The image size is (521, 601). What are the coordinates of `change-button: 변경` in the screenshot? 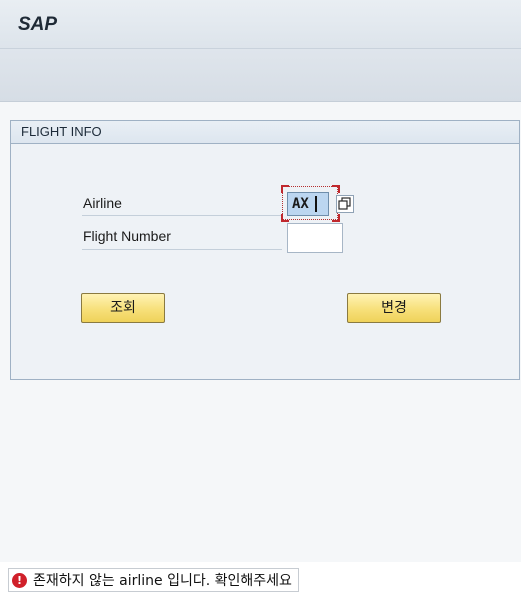 It's located at (394, 308).